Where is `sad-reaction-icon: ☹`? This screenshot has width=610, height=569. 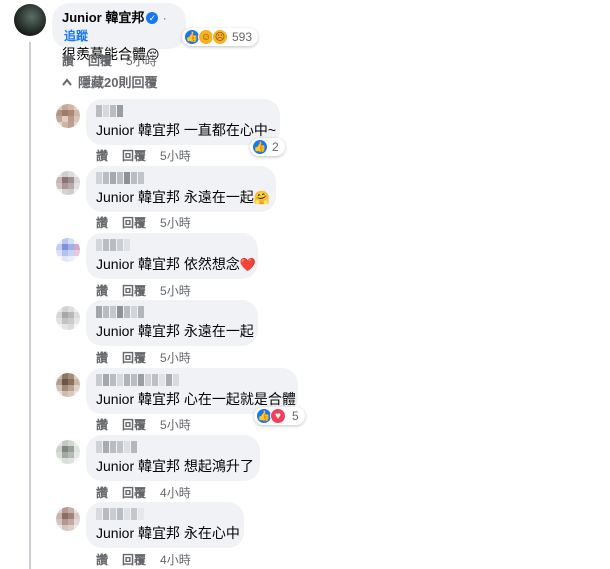
sad-reaction-icon: ☹ is located at coordinates (220, 37).